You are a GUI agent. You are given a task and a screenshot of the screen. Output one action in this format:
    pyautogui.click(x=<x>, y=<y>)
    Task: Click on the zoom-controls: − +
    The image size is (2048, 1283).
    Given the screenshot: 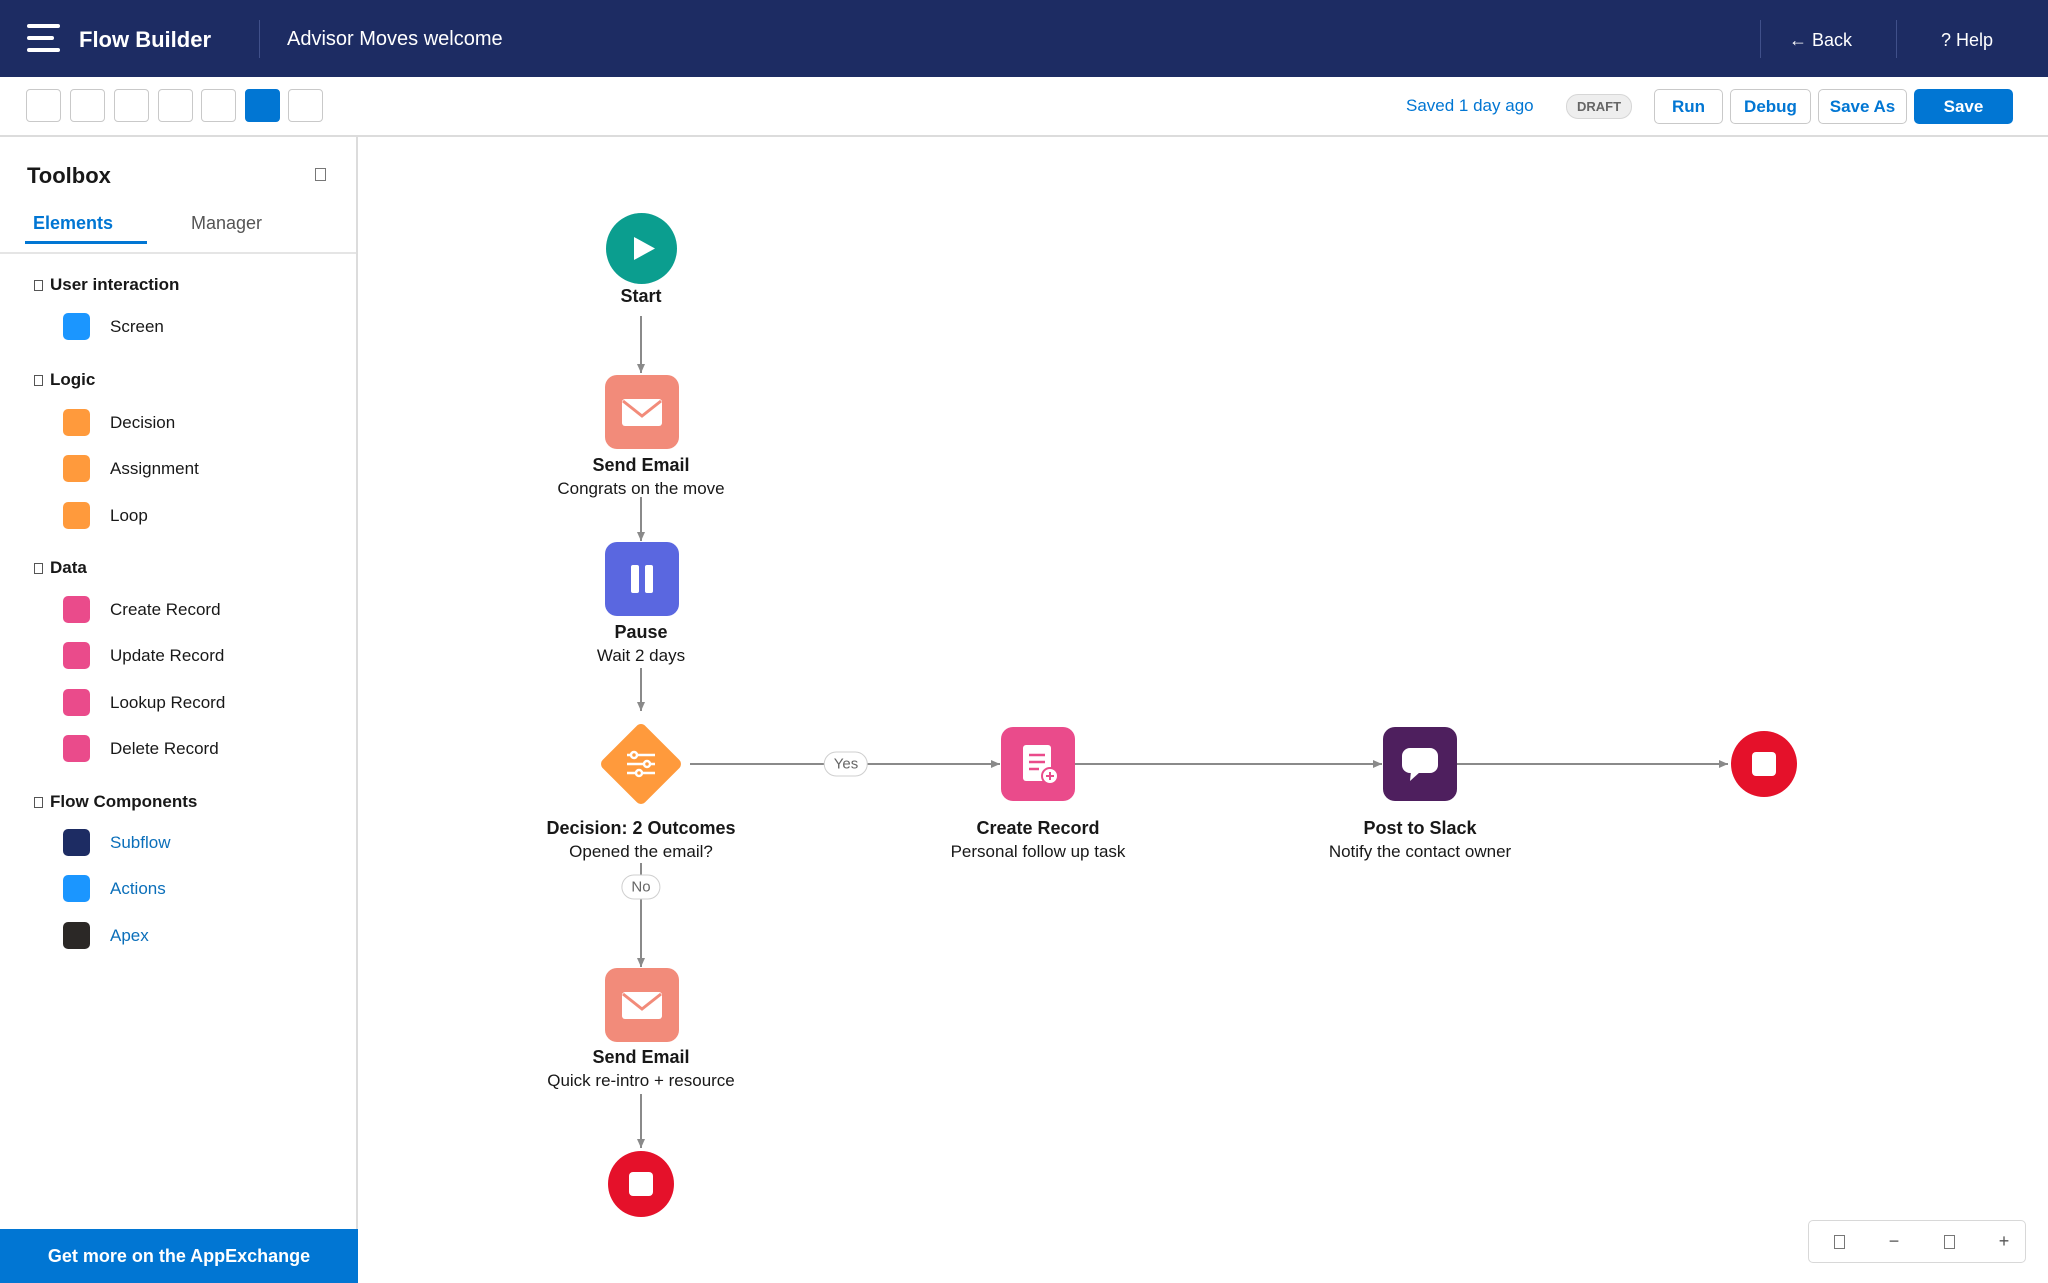 What is the action you would take?
    pyautogui.click(x=1917, y=1241)
    